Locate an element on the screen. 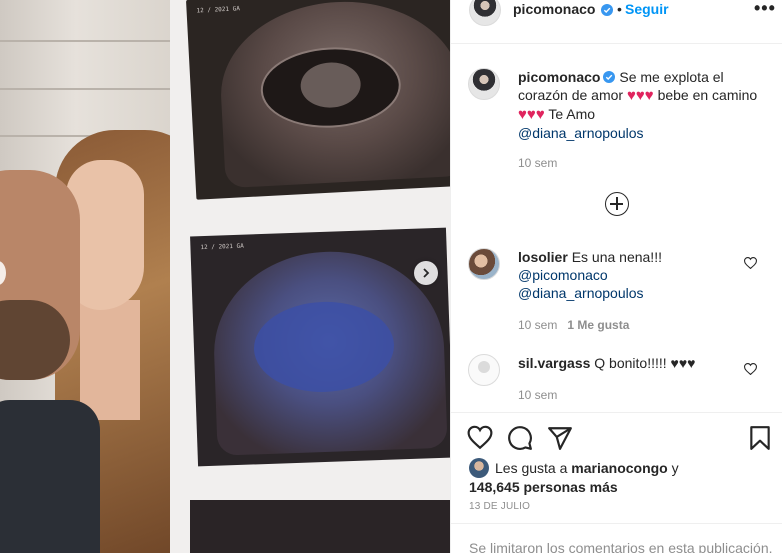 Image resolution: width=782 pixels, height=553 pixels. comment-text: Q bonito!!!!! is located at coordinates (630, 363).